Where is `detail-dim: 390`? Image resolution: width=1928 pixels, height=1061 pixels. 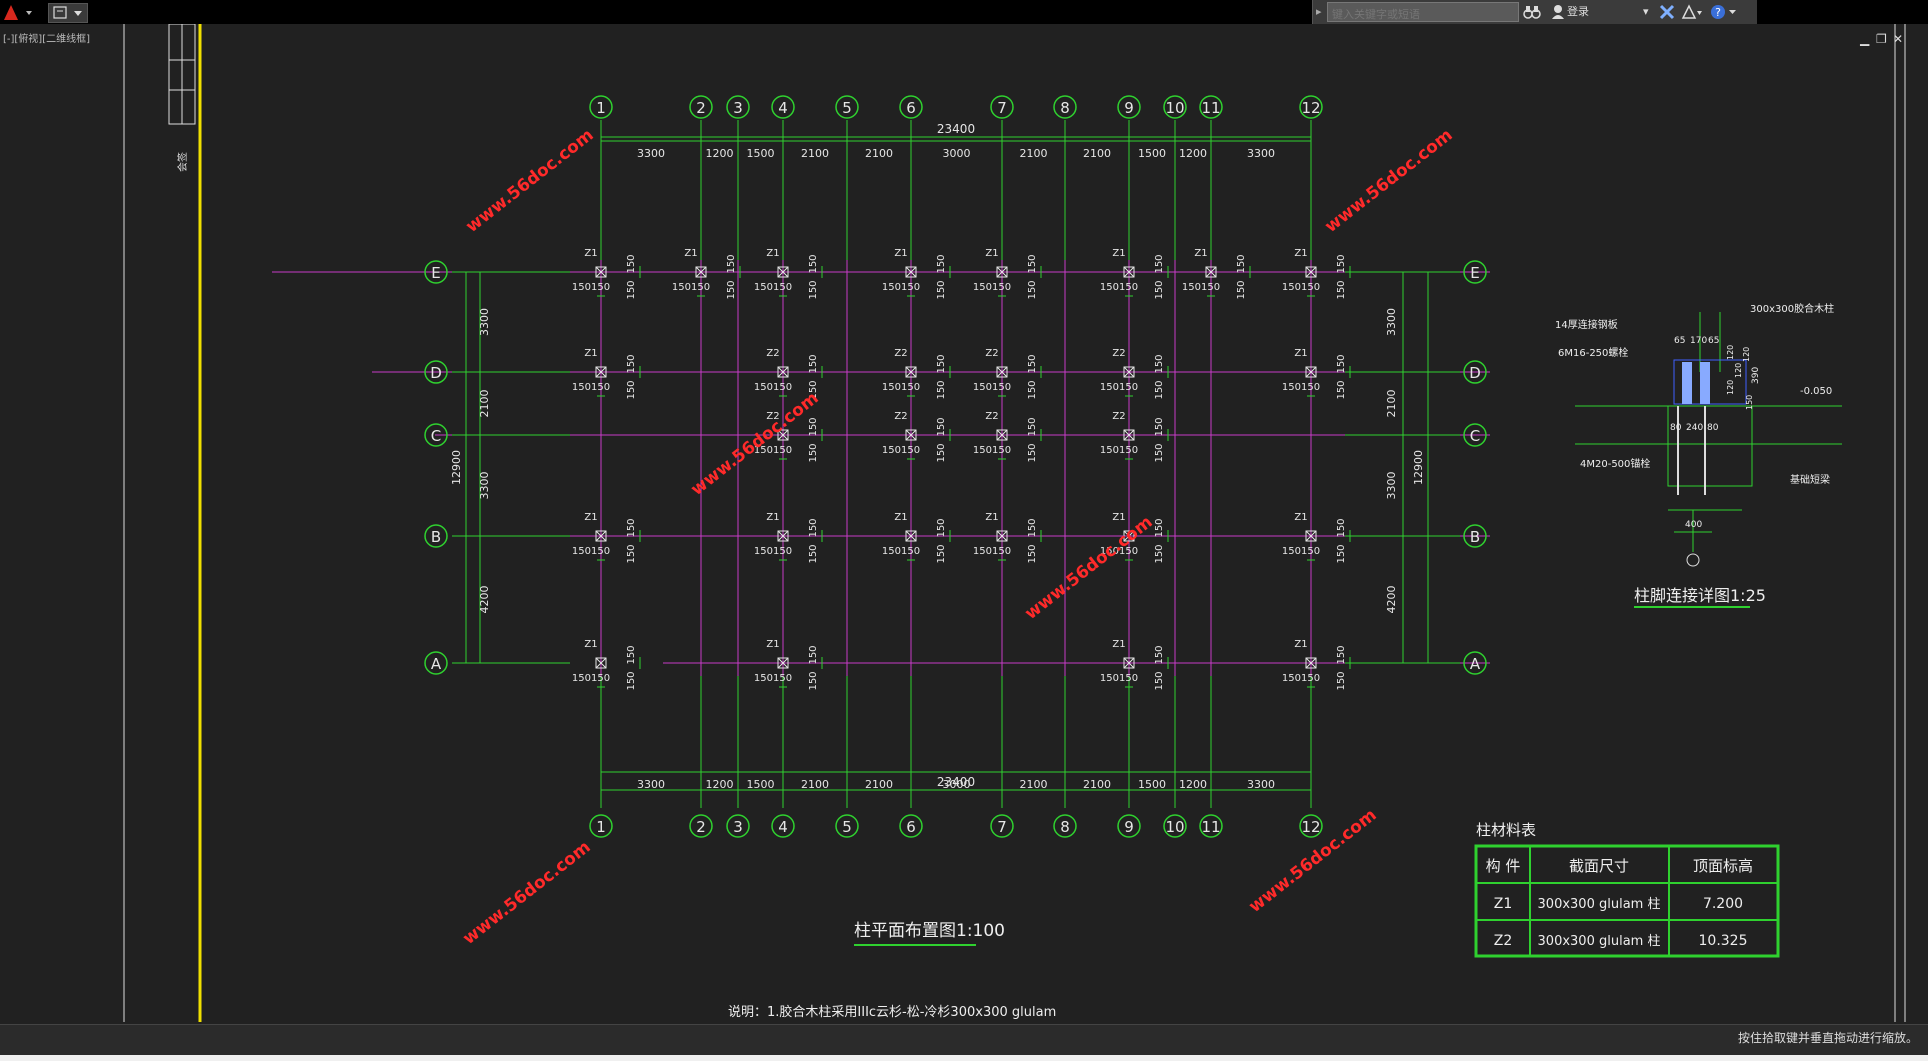
detail-dim: 390 is located at coordinates (1756, 375).